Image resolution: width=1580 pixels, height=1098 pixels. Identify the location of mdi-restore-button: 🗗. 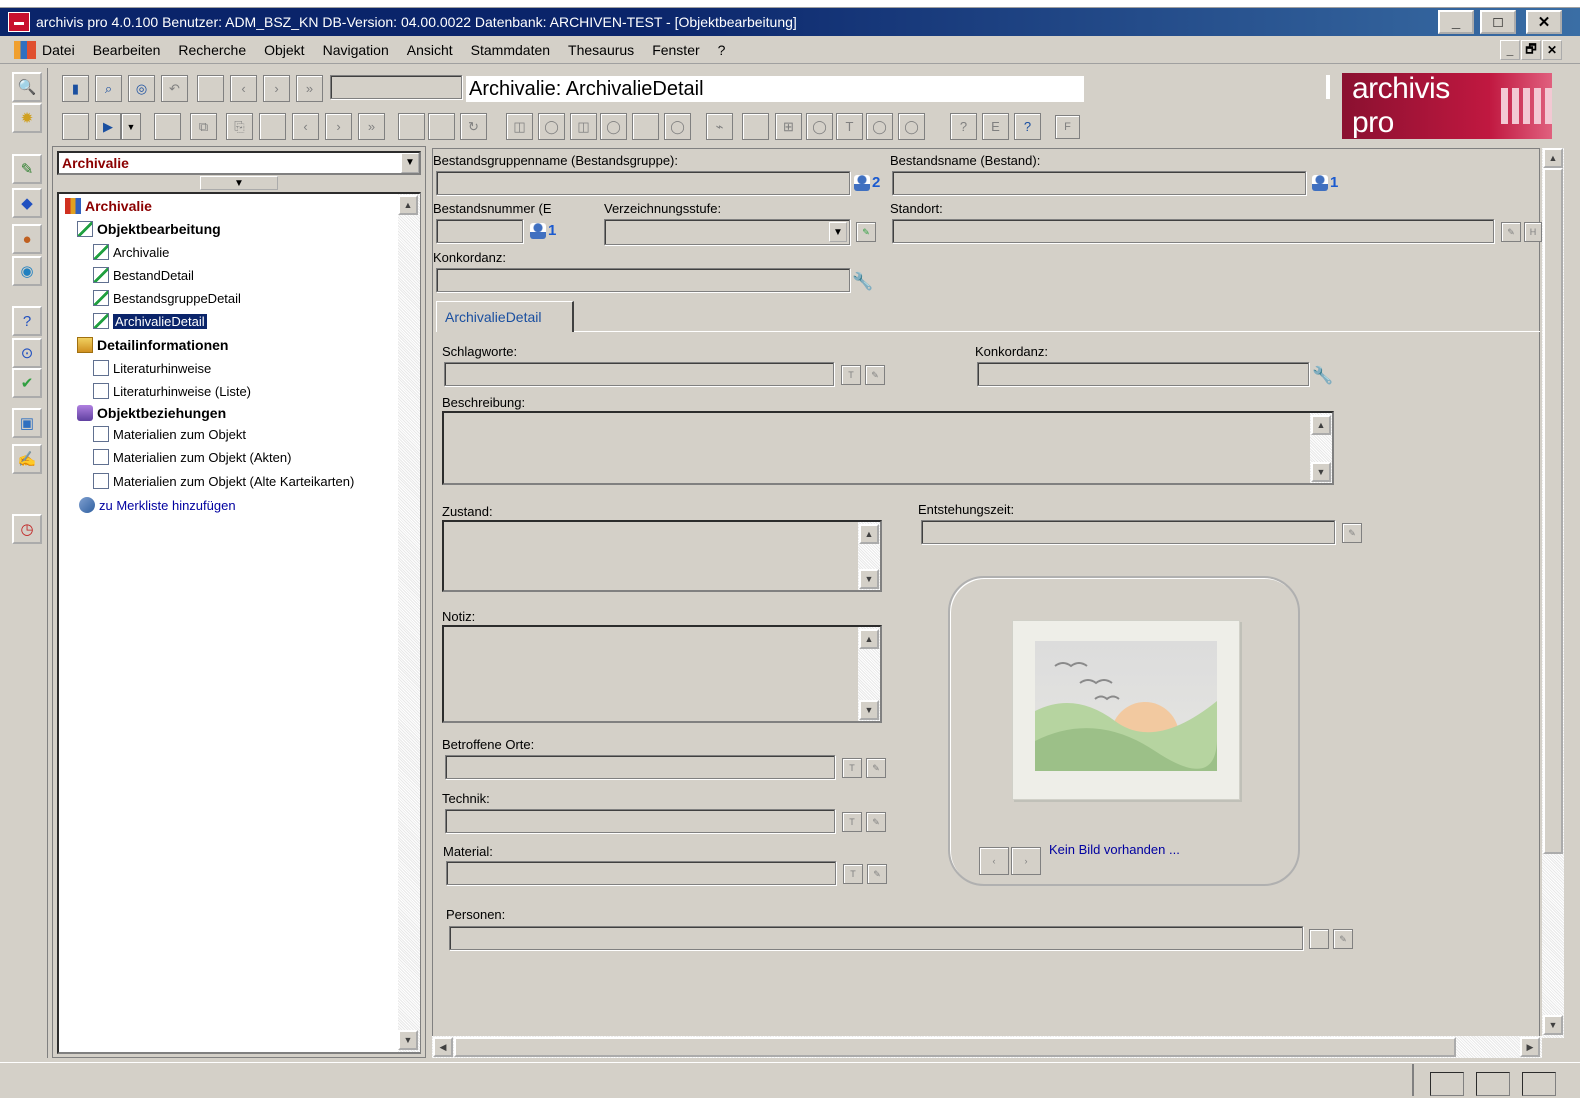
(1531, 50).